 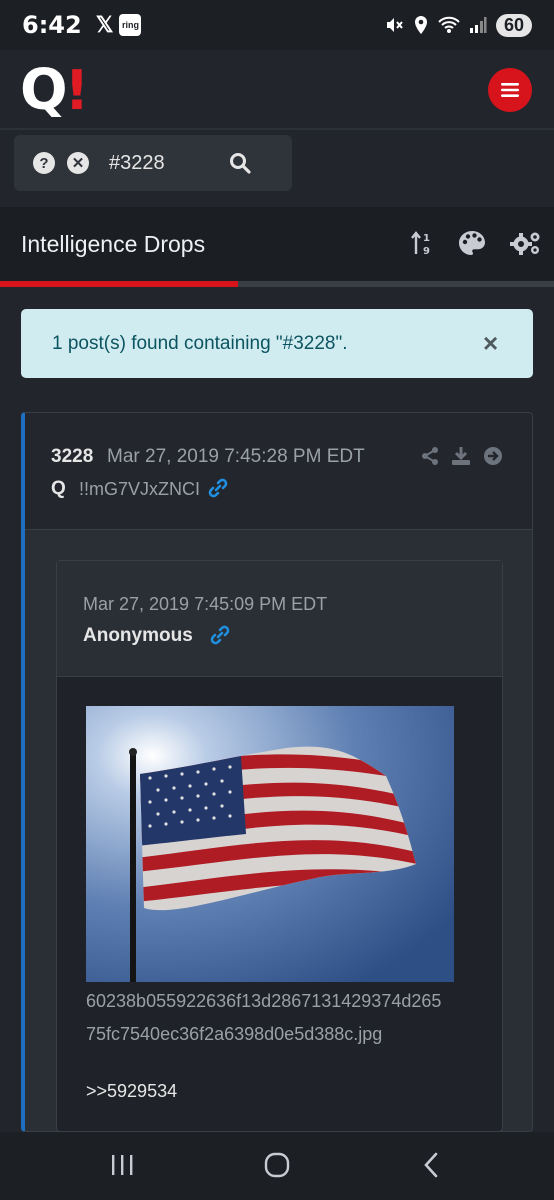 I want to click on search-input, so click(x=164, y=163).